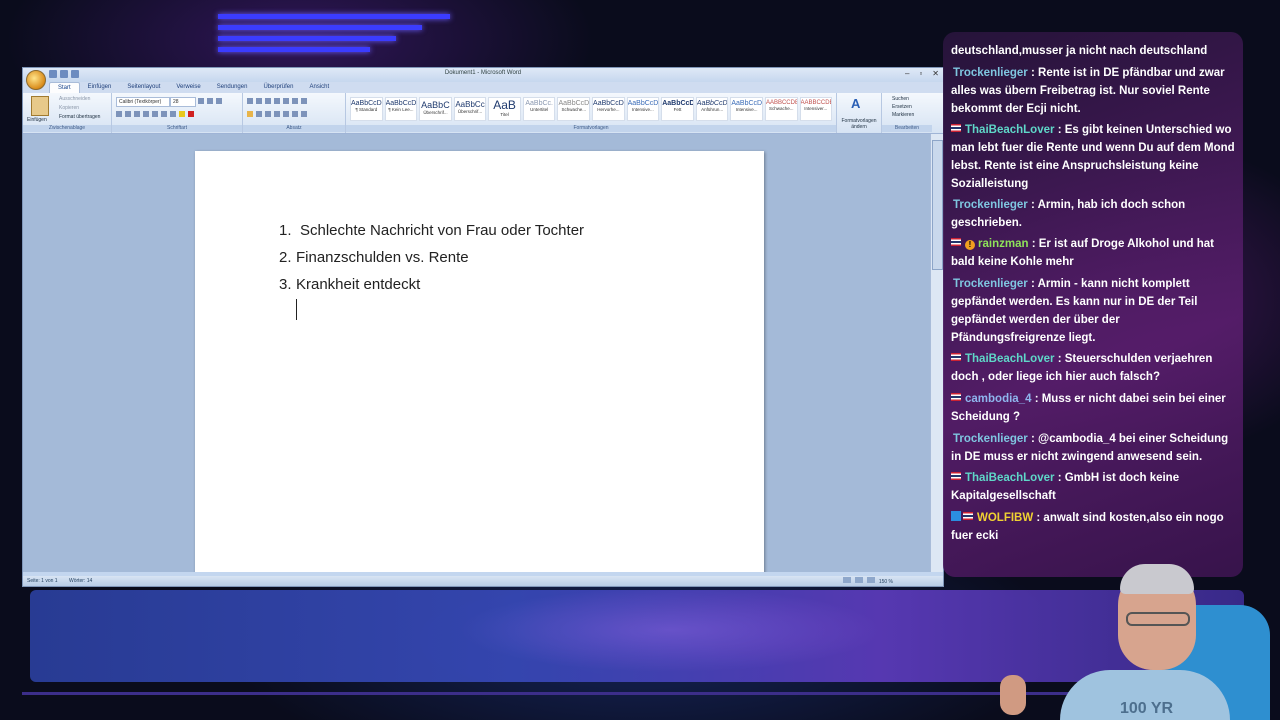  I want to click on superscript-icon, so click(164, 114).